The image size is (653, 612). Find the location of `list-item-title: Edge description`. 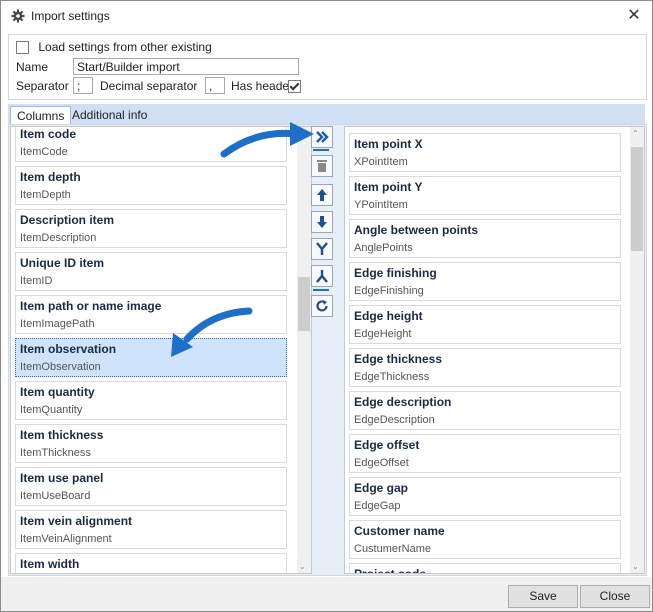

list-item-title: Edge description is located at coordinates (403, 402).